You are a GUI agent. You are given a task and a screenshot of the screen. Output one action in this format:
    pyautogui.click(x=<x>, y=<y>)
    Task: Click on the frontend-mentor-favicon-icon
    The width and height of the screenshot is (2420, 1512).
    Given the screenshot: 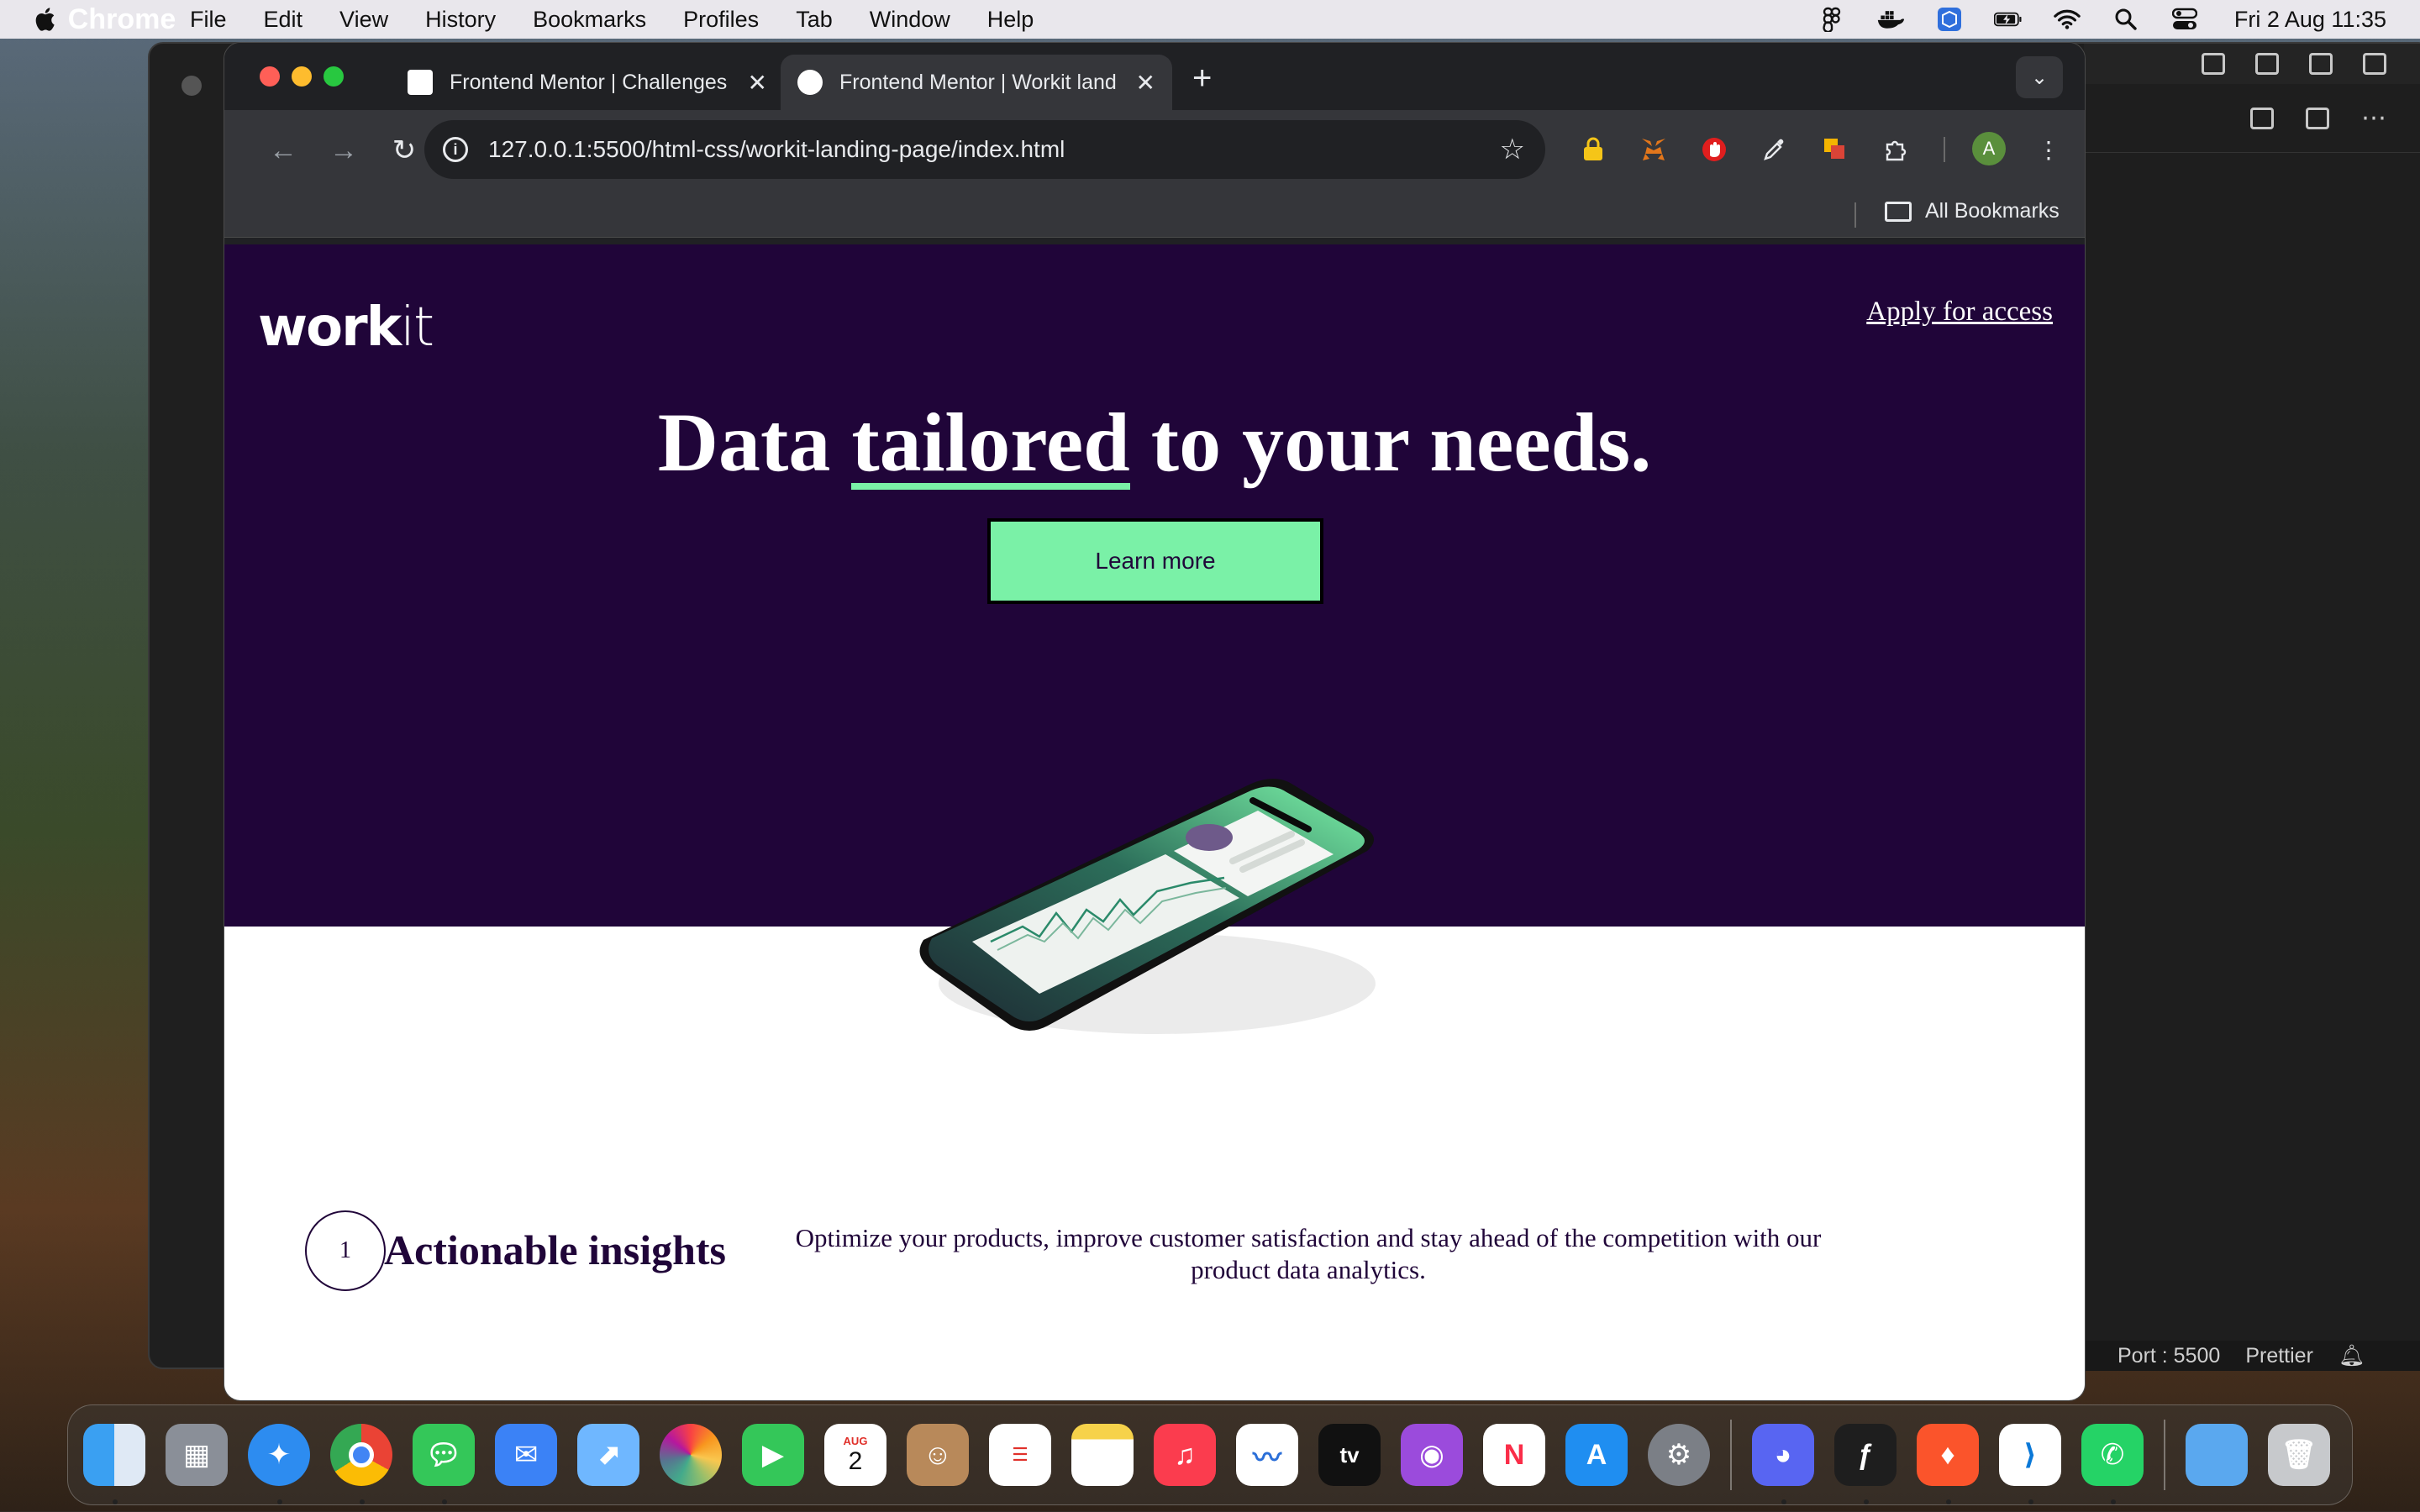 What is the action you would take?
    pyautogui.click(x=810, y=82)
    